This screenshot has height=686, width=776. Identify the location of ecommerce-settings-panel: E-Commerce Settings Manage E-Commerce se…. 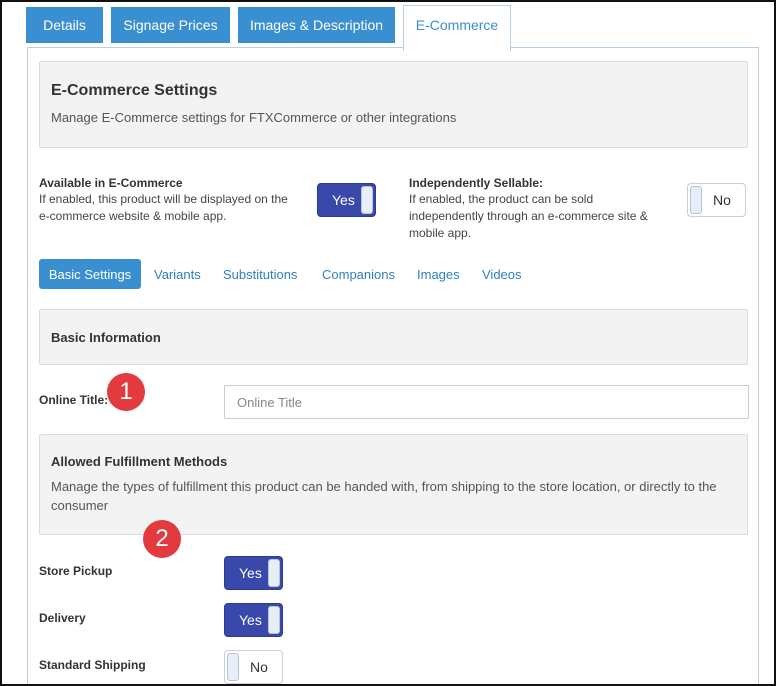
(393, 104).